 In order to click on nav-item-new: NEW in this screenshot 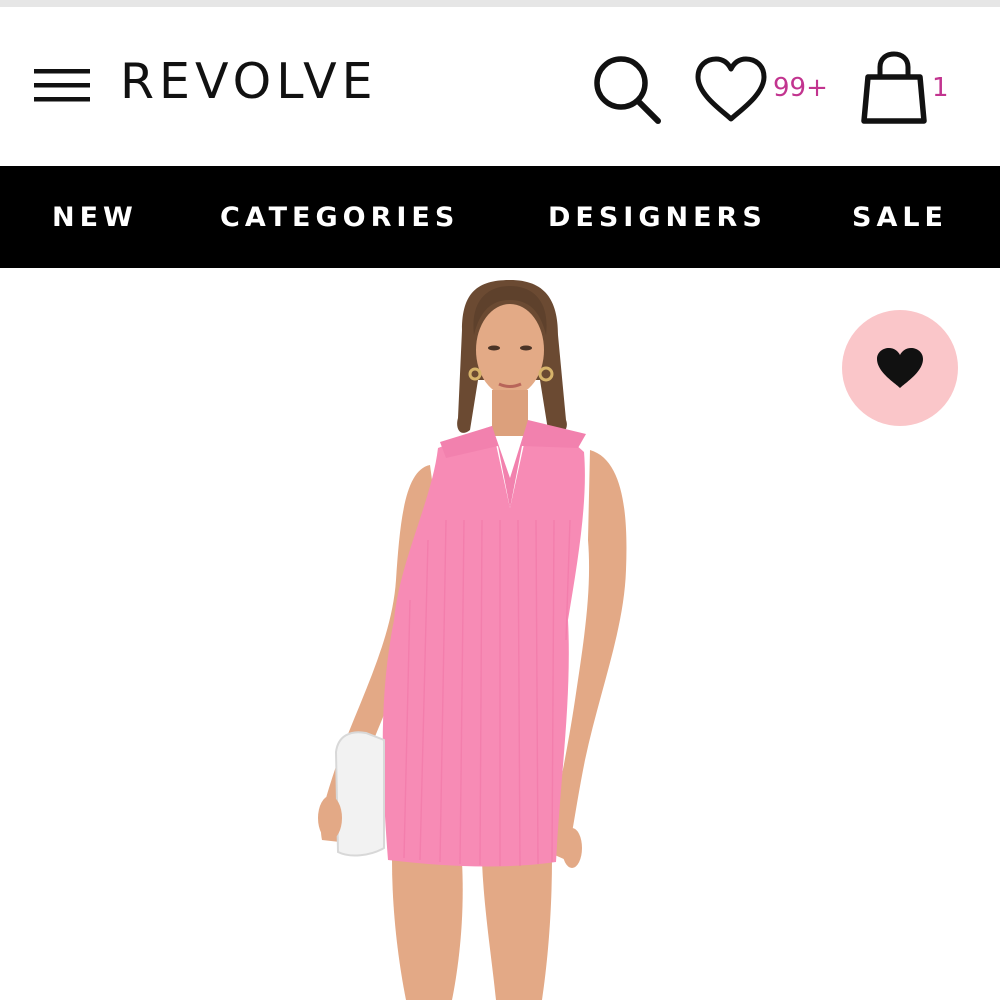, I will do `click(95, 218)`.